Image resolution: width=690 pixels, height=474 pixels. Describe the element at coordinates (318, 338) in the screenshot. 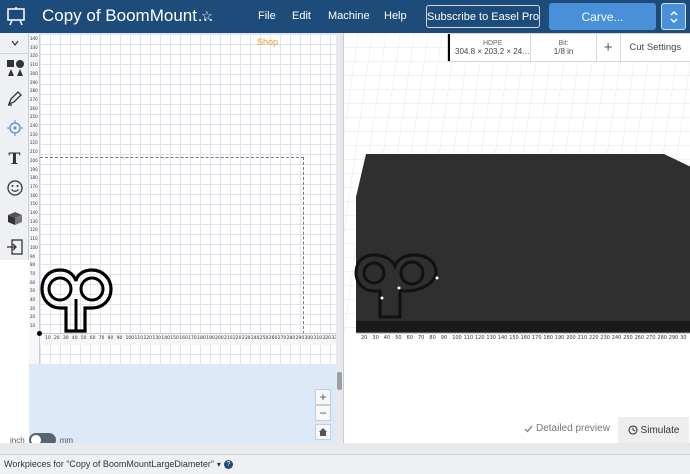

I see `x-ruler-tick: 310` at that location.